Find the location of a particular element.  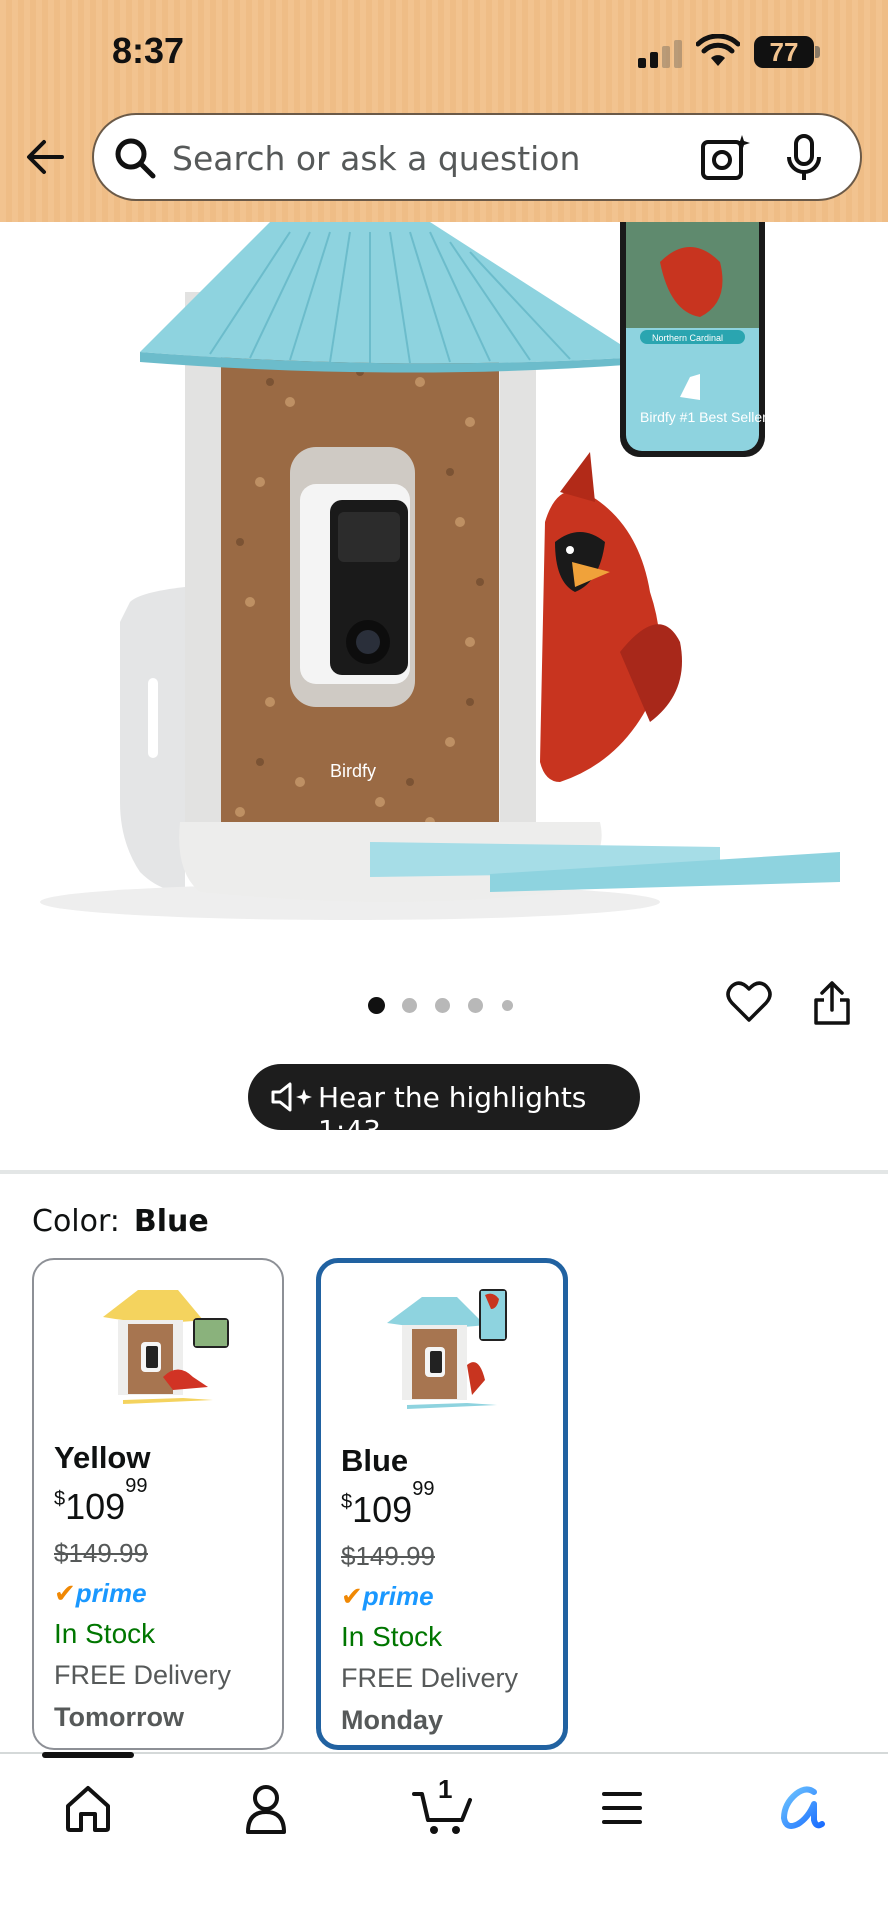

share-icon is located at coordinates (832, 1003).